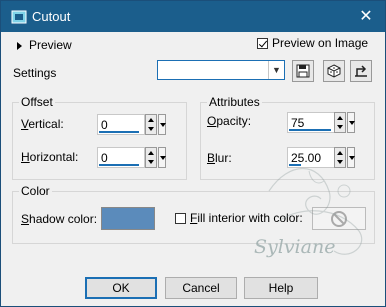 This screenshot has width=386, height=307. I want to click on blur-label: Blur:, so click(219, 158).